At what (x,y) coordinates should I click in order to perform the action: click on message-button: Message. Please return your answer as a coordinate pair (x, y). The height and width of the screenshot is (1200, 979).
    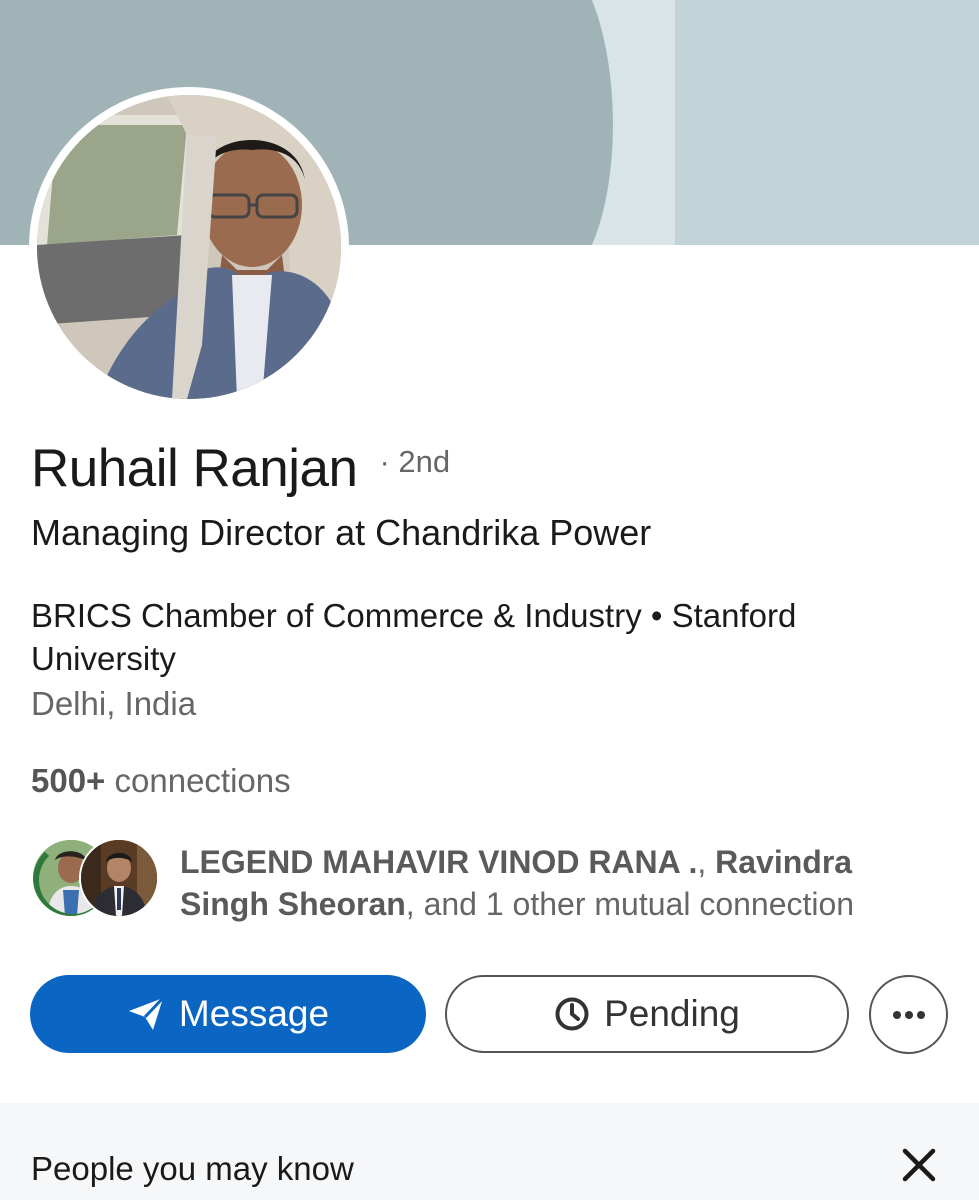
    Looking at the image, I should click on (228, 1014).